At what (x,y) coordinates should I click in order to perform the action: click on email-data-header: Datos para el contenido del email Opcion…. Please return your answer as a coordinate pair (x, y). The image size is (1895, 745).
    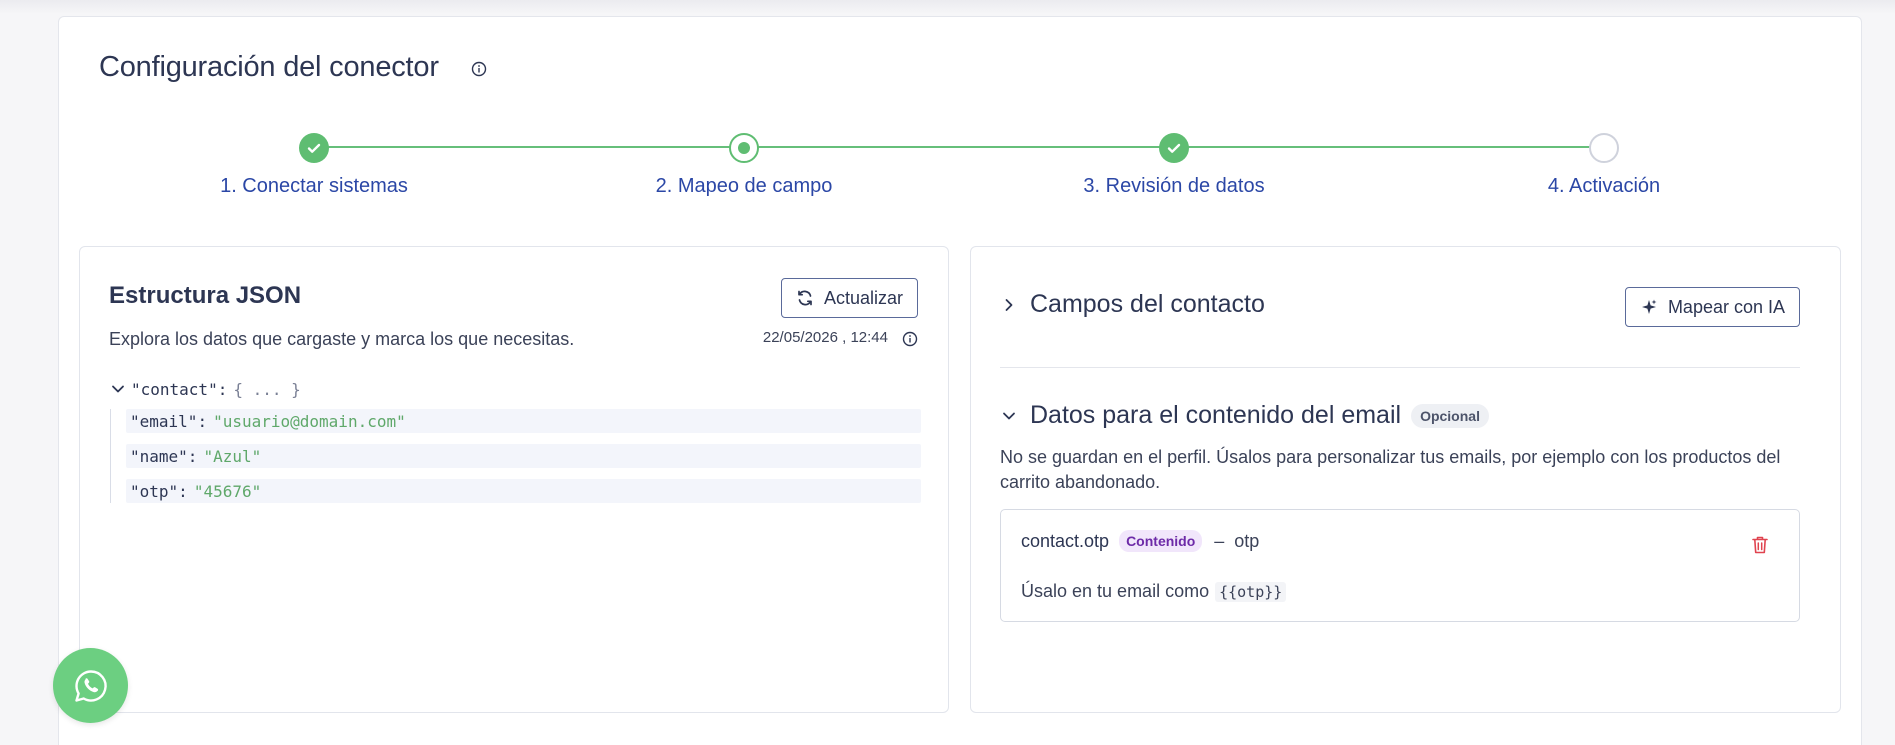
    Looking at the image, I should click on (1244, 415).